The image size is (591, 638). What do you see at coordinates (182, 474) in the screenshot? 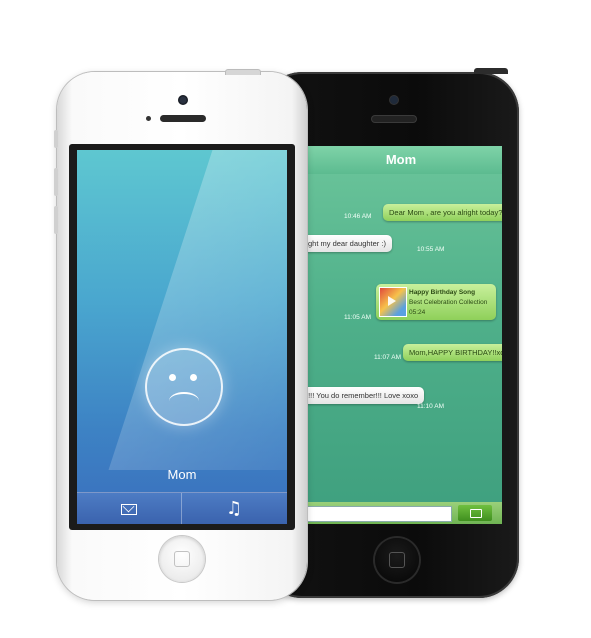
I see `caller-name: Mom` at bounding box center [182, 474].